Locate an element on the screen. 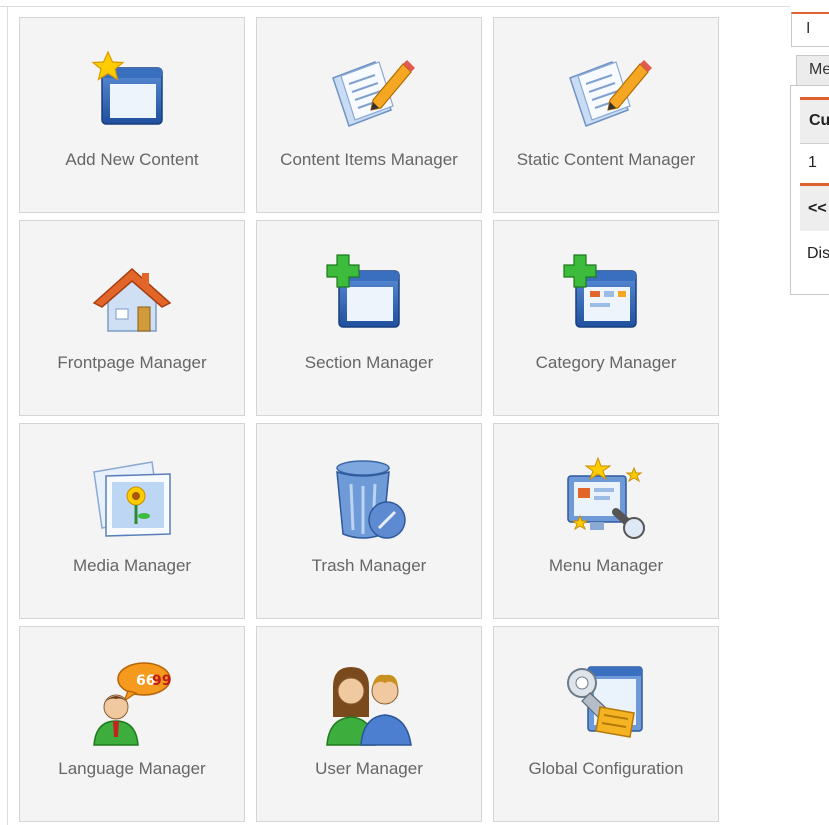  tile-static-content-manager: Static Content Manager is located at coordinates (606, 115).